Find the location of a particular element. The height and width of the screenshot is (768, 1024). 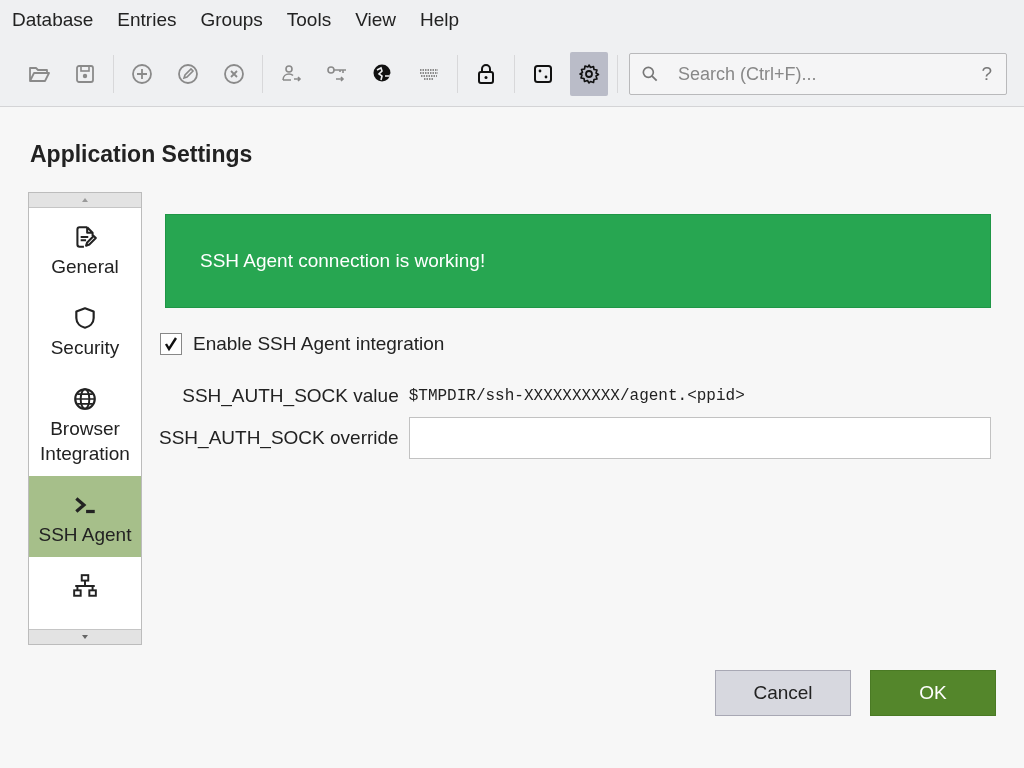

category-item: General is located at coordinates (85, 248).